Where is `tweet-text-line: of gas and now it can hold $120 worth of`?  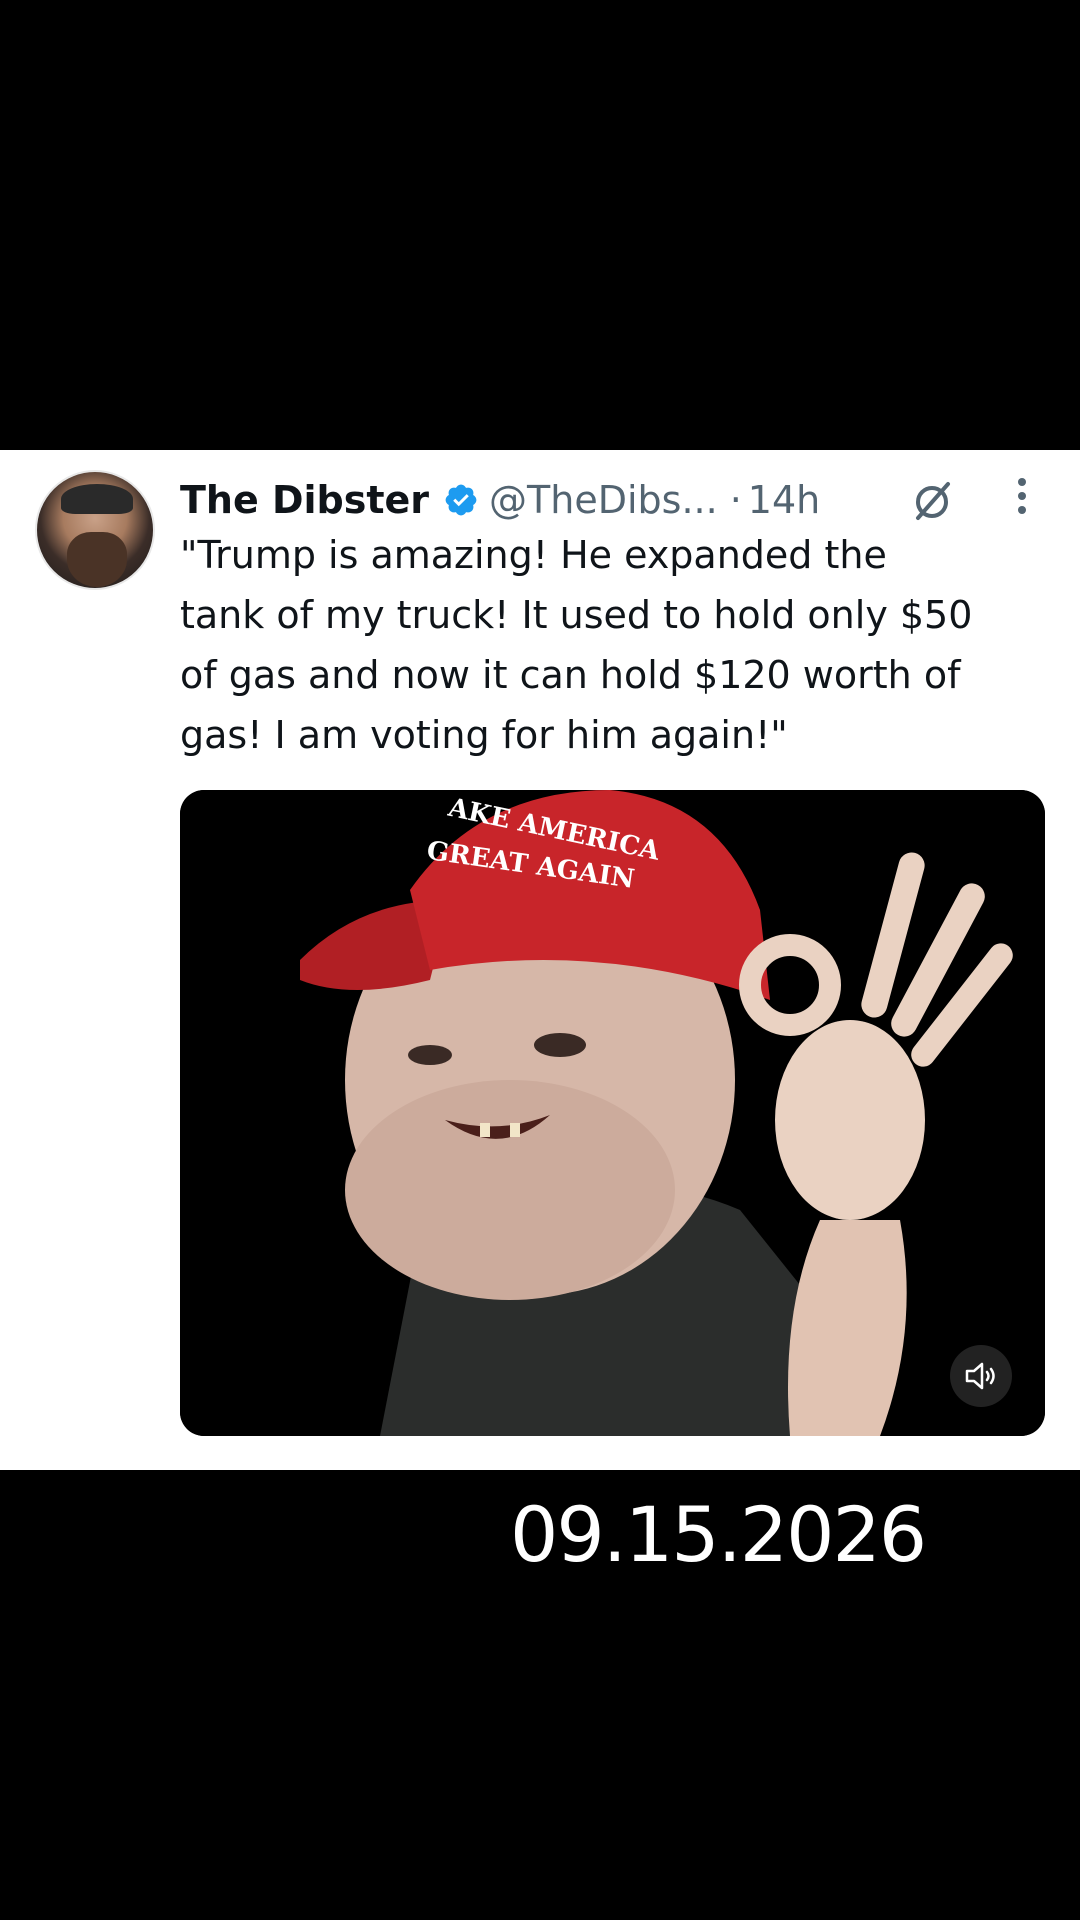
tweet-text-line: of gas and now it can hold $120 worth of is located at coordinates (570, 675).